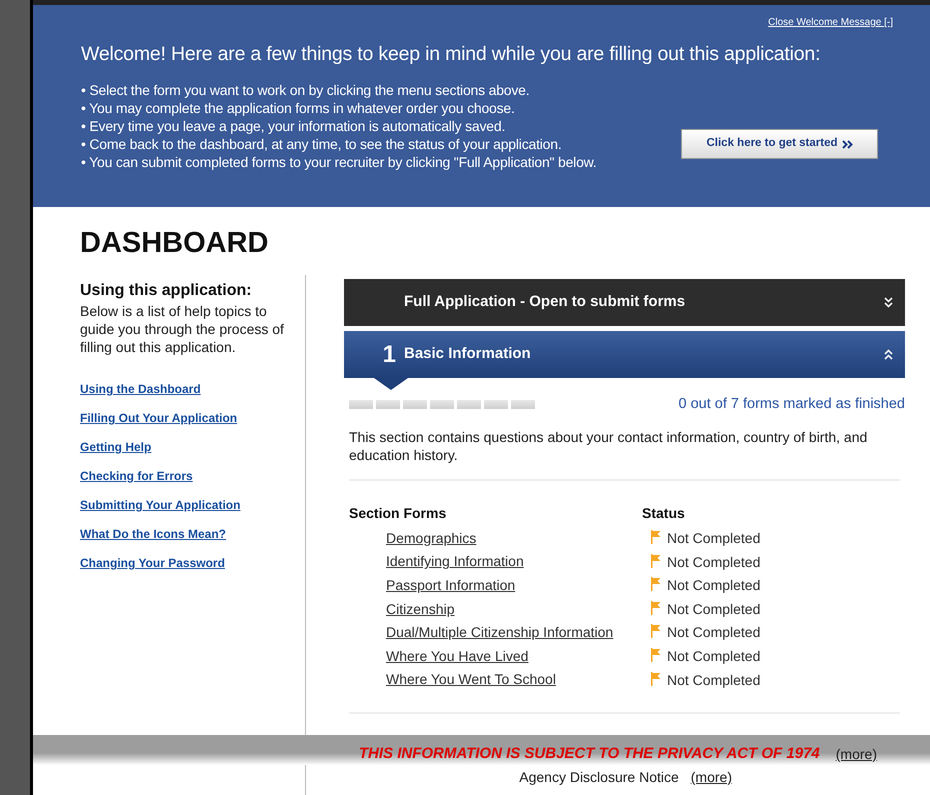 This screenshot has width=930, height=795. What do you see at coordinates (451, 54) in the screenshot?
I see `welcome-heading: Welcome! Here are a few things to keep in mind while you are filling out this application:` at bounding box center [451, 54].